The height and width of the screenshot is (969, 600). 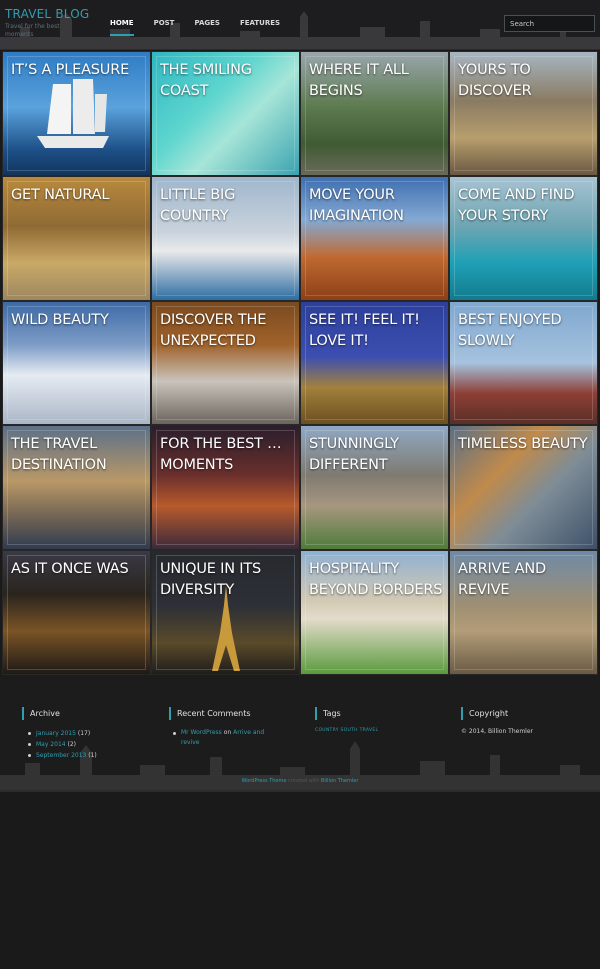 I want to click on tile-title: STUNNINGLY DIFFERENT, so click(x=376, y=455).